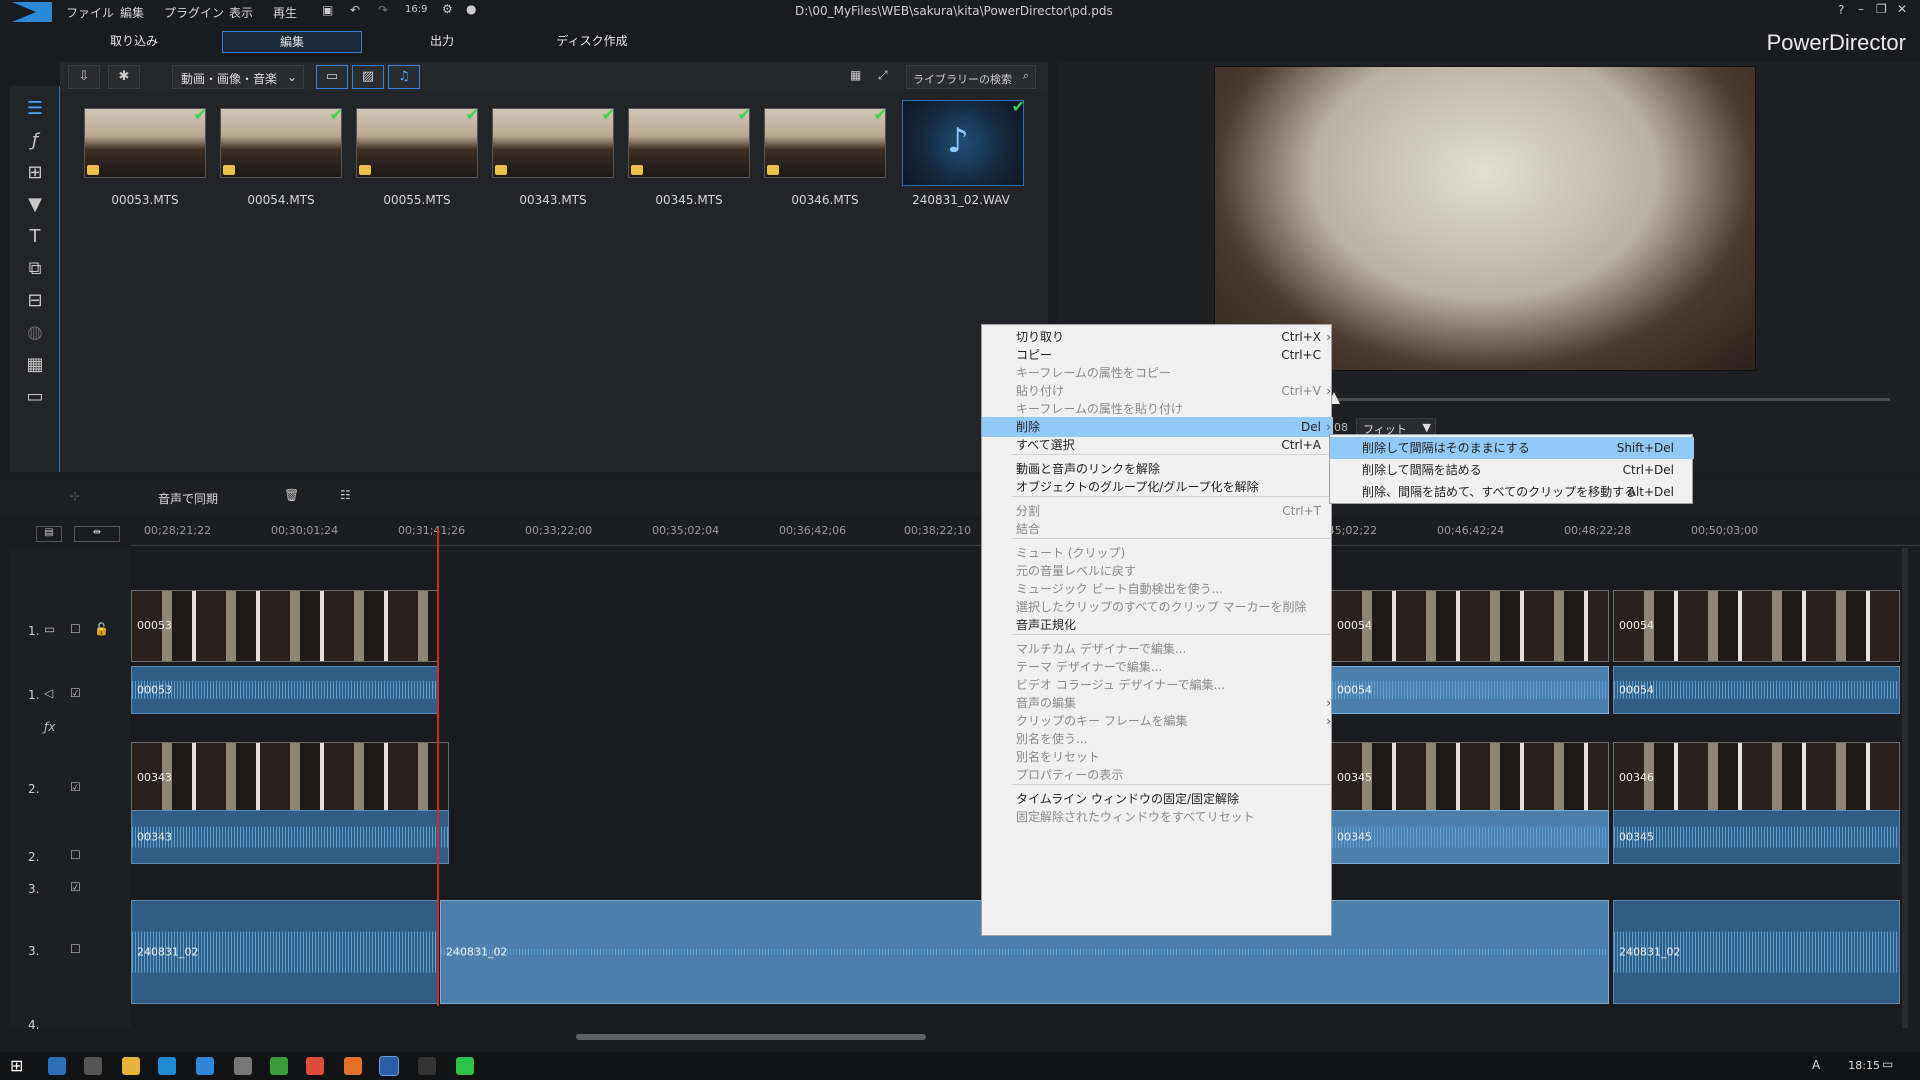  I want to click on context-menu-item: 別名をリセット, so click(1157, 757).